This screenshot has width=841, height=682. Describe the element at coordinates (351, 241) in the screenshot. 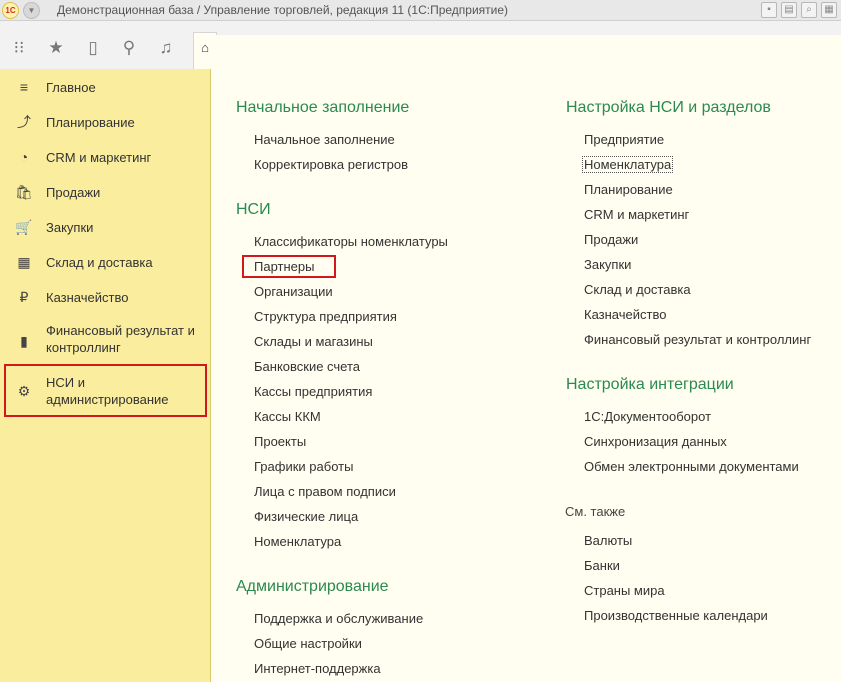

I see `link-nomenclature-classifiers: Классификаторы номенклатуры` at that location.